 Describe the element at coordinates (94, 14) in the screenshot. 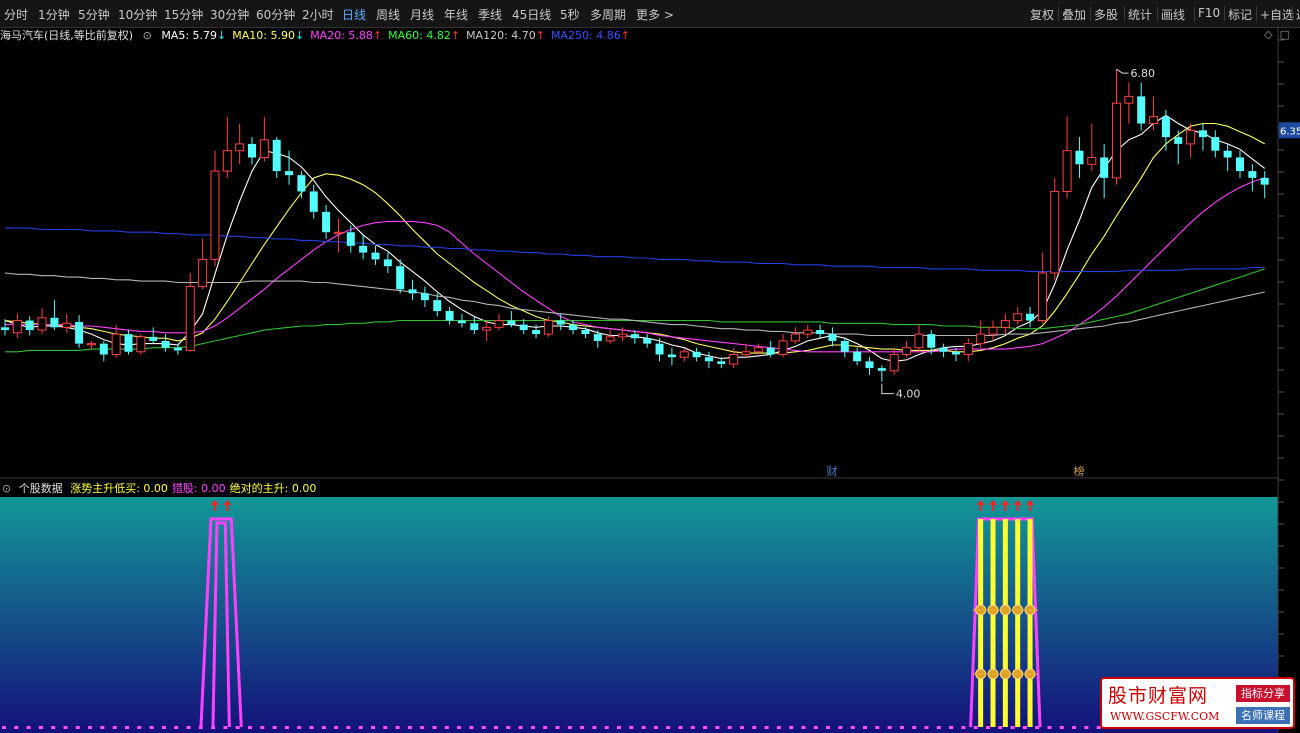

I see `period-tab-2: 5分钟` at that location.